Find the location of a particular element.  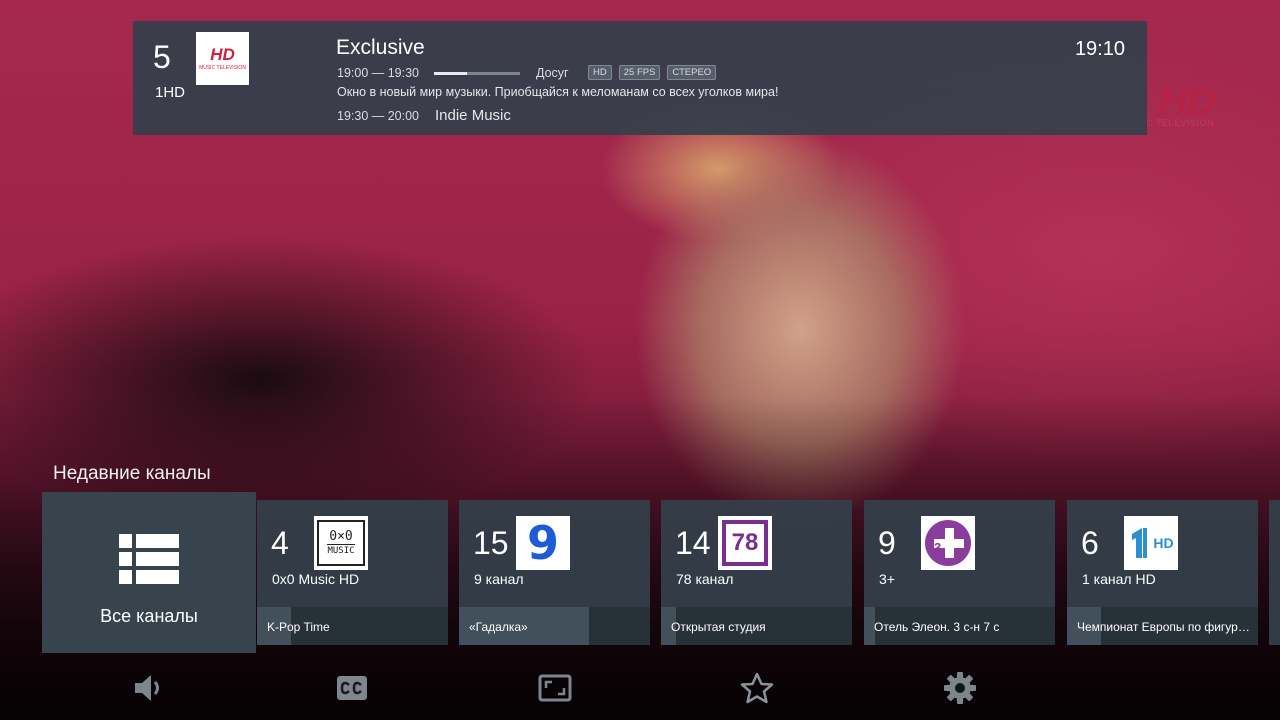

current-channel-number: 5 is located at coordinates (162, 57).